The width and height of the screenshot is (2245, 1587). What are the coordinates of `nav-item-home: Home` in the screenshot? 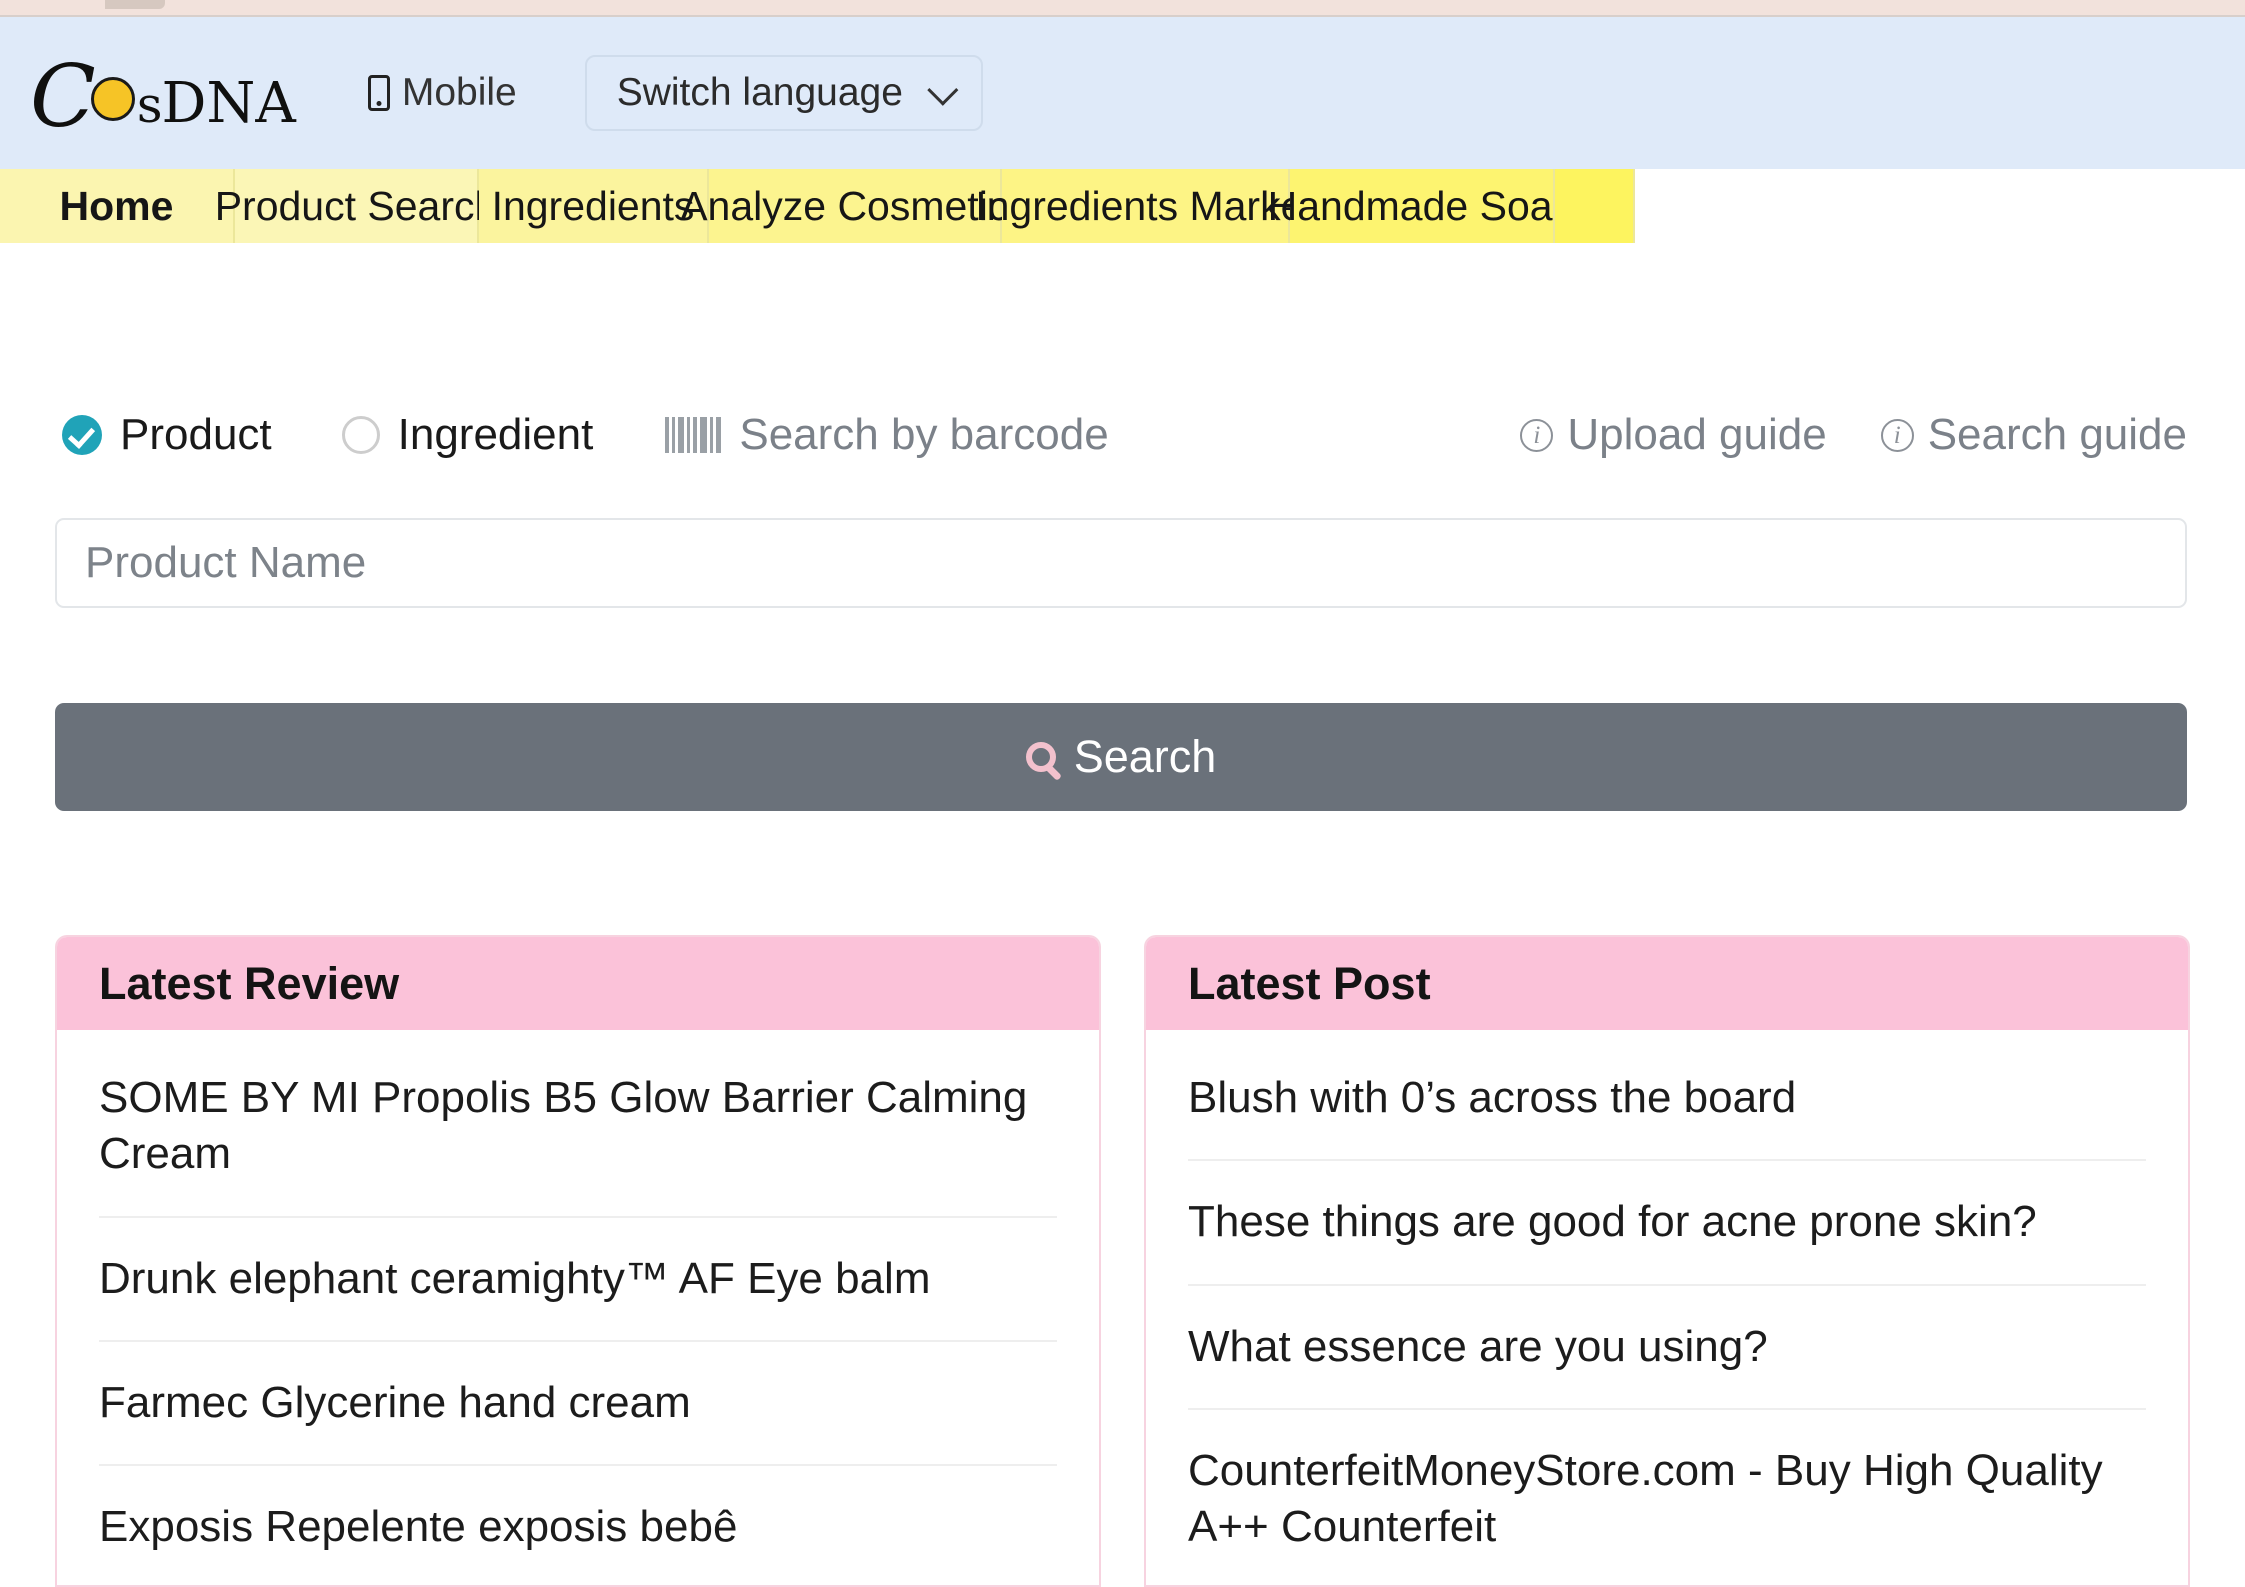 It's located at (117, 206).